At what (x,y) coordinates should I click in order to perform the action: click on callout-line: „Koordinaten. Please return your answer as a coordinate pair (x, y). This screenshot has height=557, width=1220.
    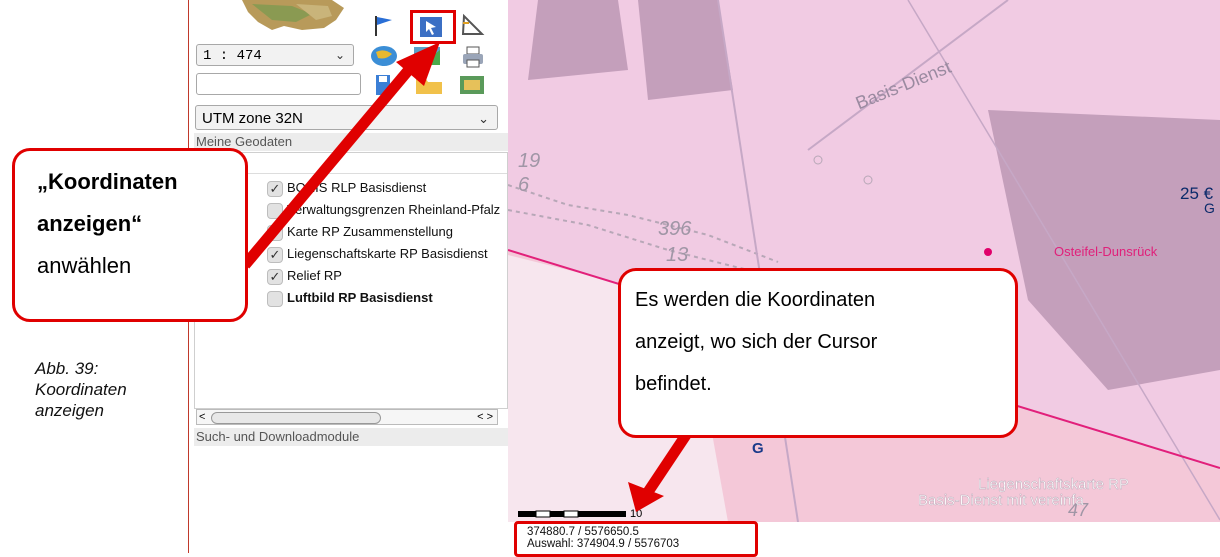
    Looking at the image, I should click on (107, 181).